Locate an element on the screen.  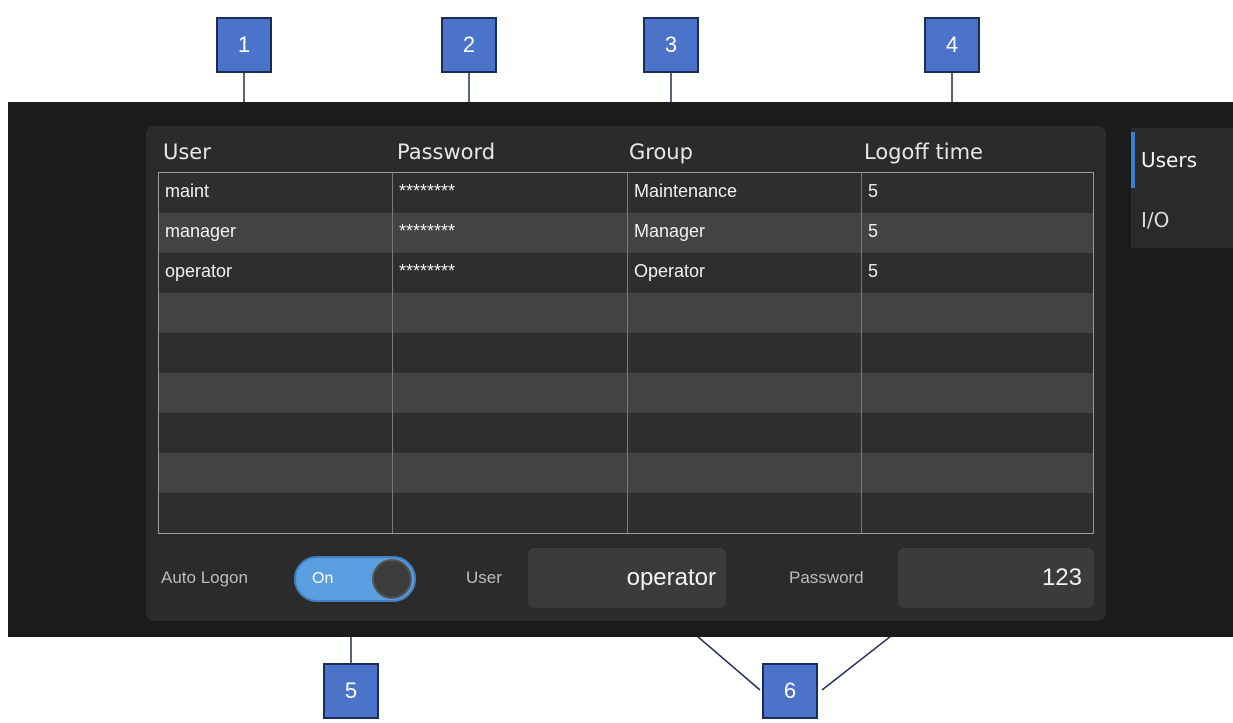
table-row: manager ******** Manager 5 is located at coordinates (626, 233).